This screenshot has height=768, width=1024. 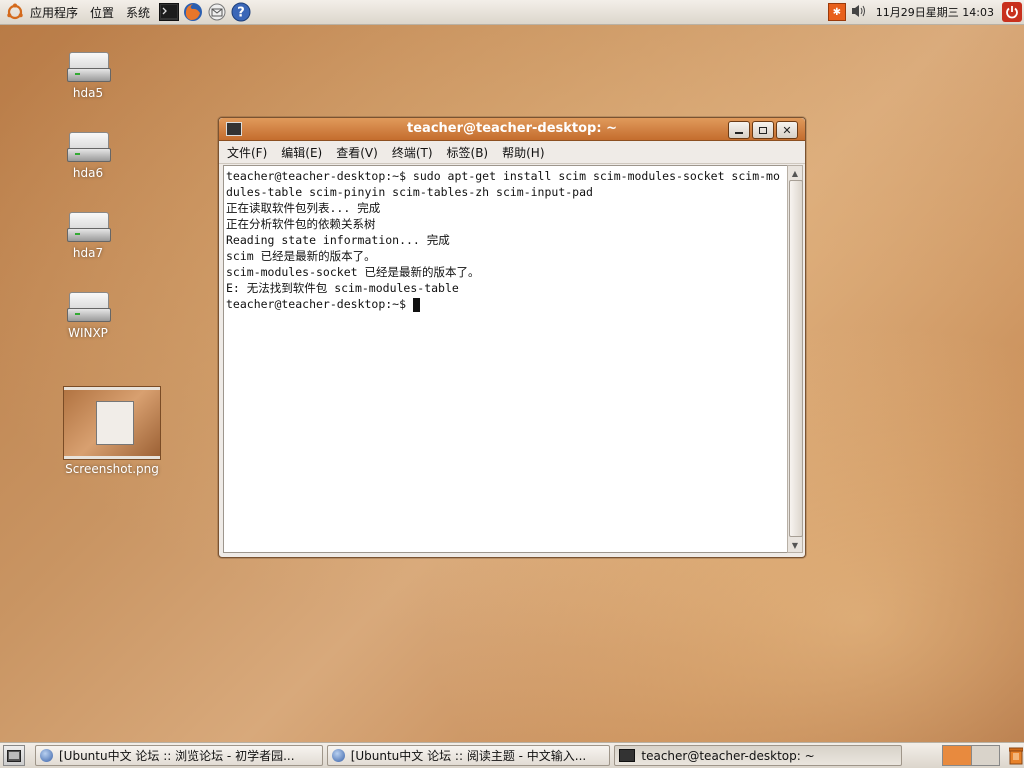 I want to click on trash-icon, so click(x=1016, y=755).